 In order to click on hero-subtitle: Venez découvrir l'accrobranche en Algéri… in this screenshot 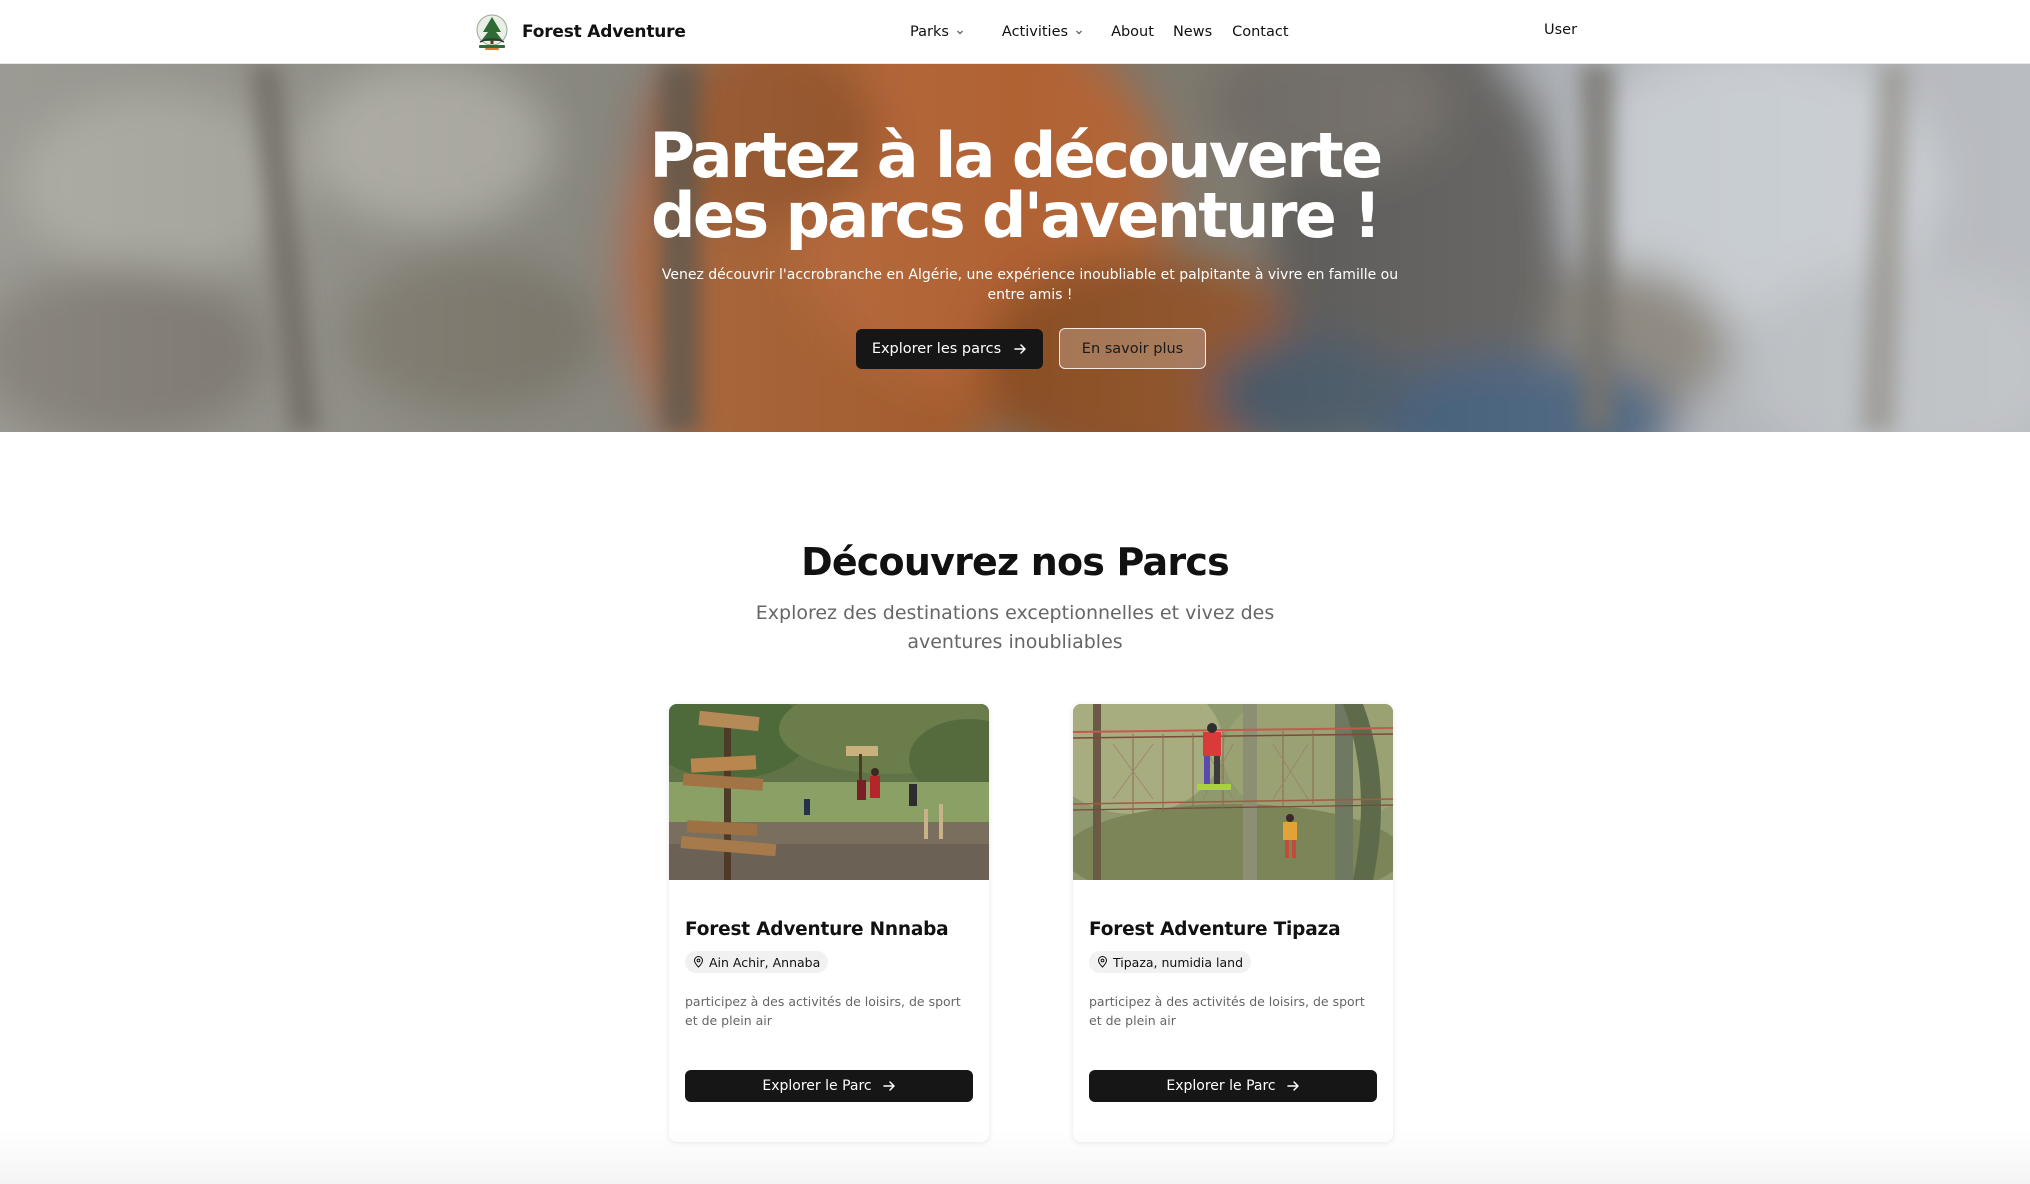, I will do `click(1030, 285)`.